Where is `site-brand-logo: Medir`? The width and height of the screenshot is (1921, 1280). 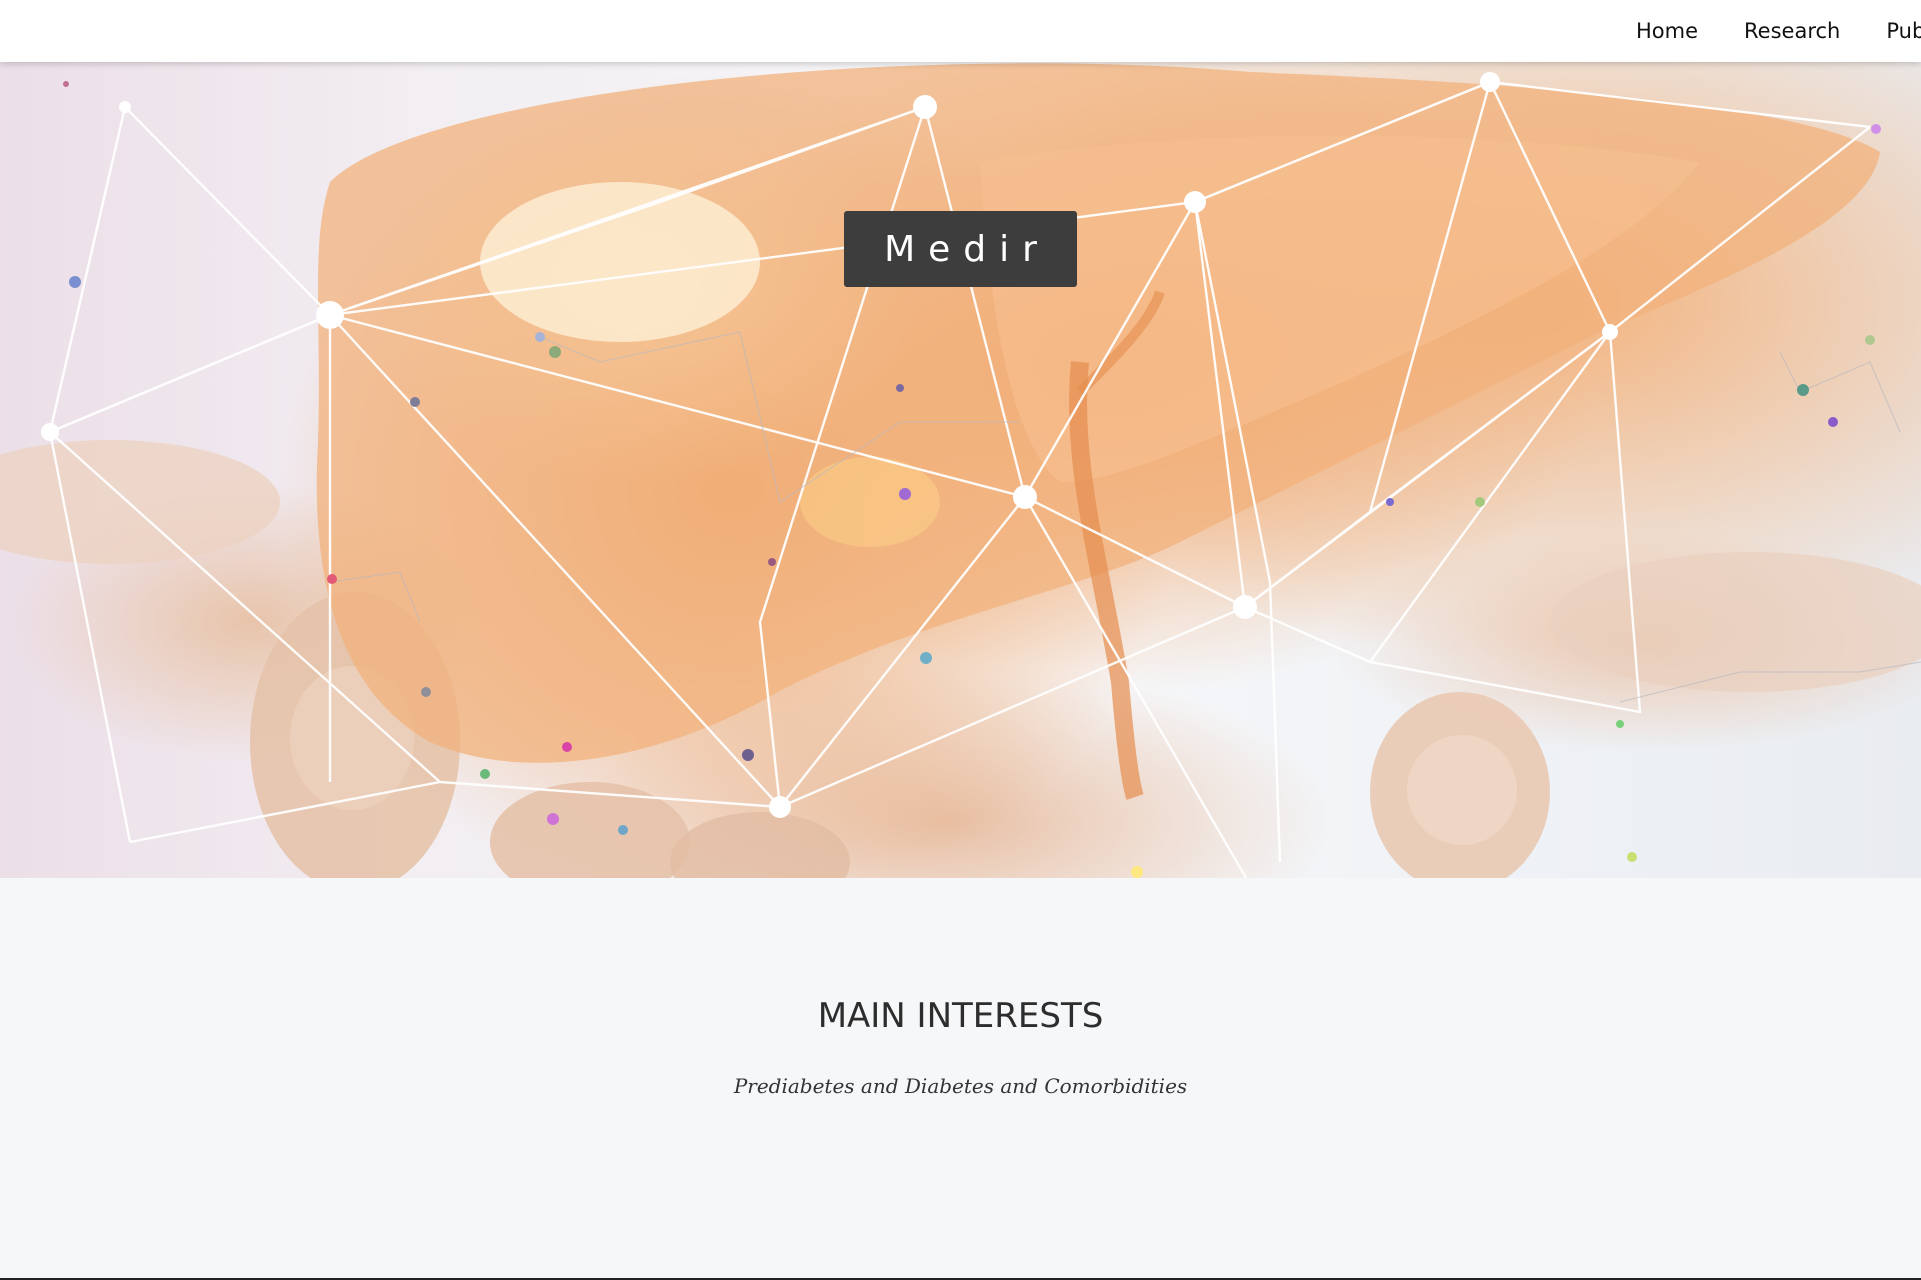 site-brand-logo: Medir is located at coordinates (960, 249).